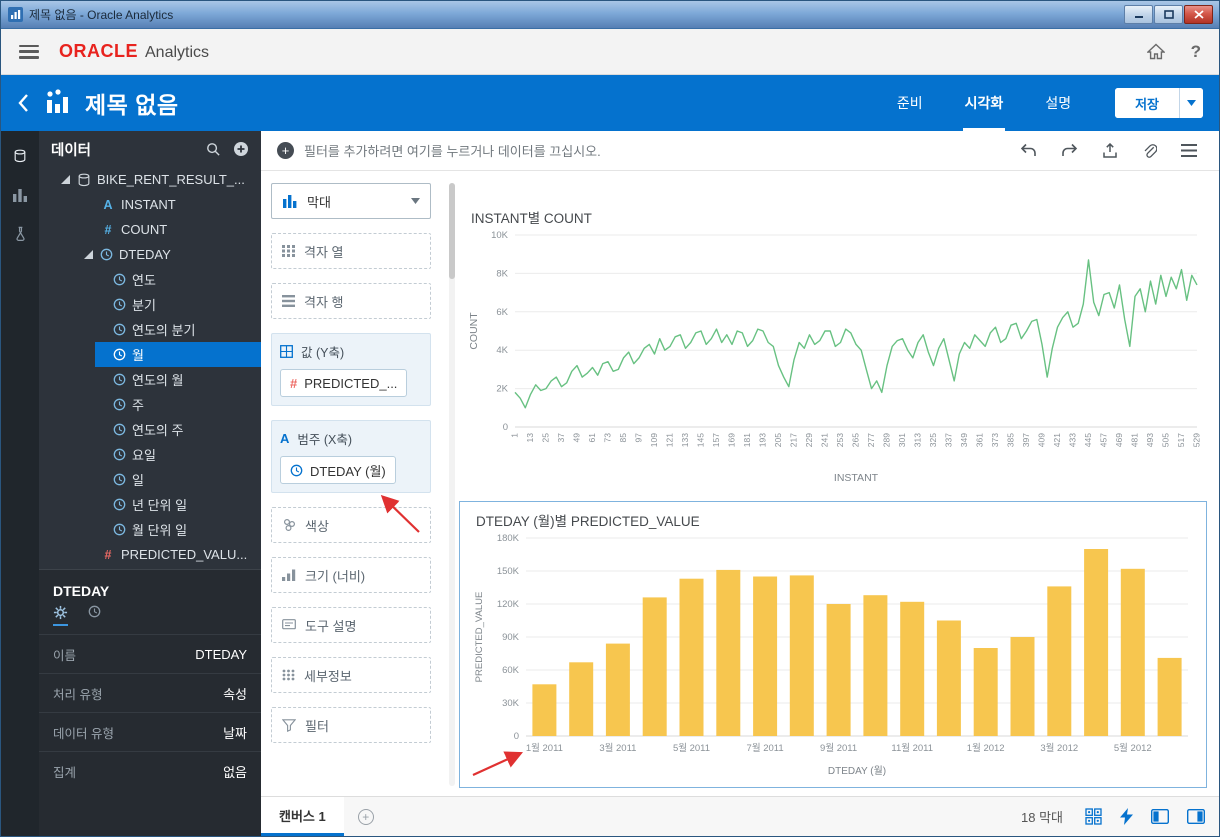  I want to click on undo-icon, so click(1028, 150).